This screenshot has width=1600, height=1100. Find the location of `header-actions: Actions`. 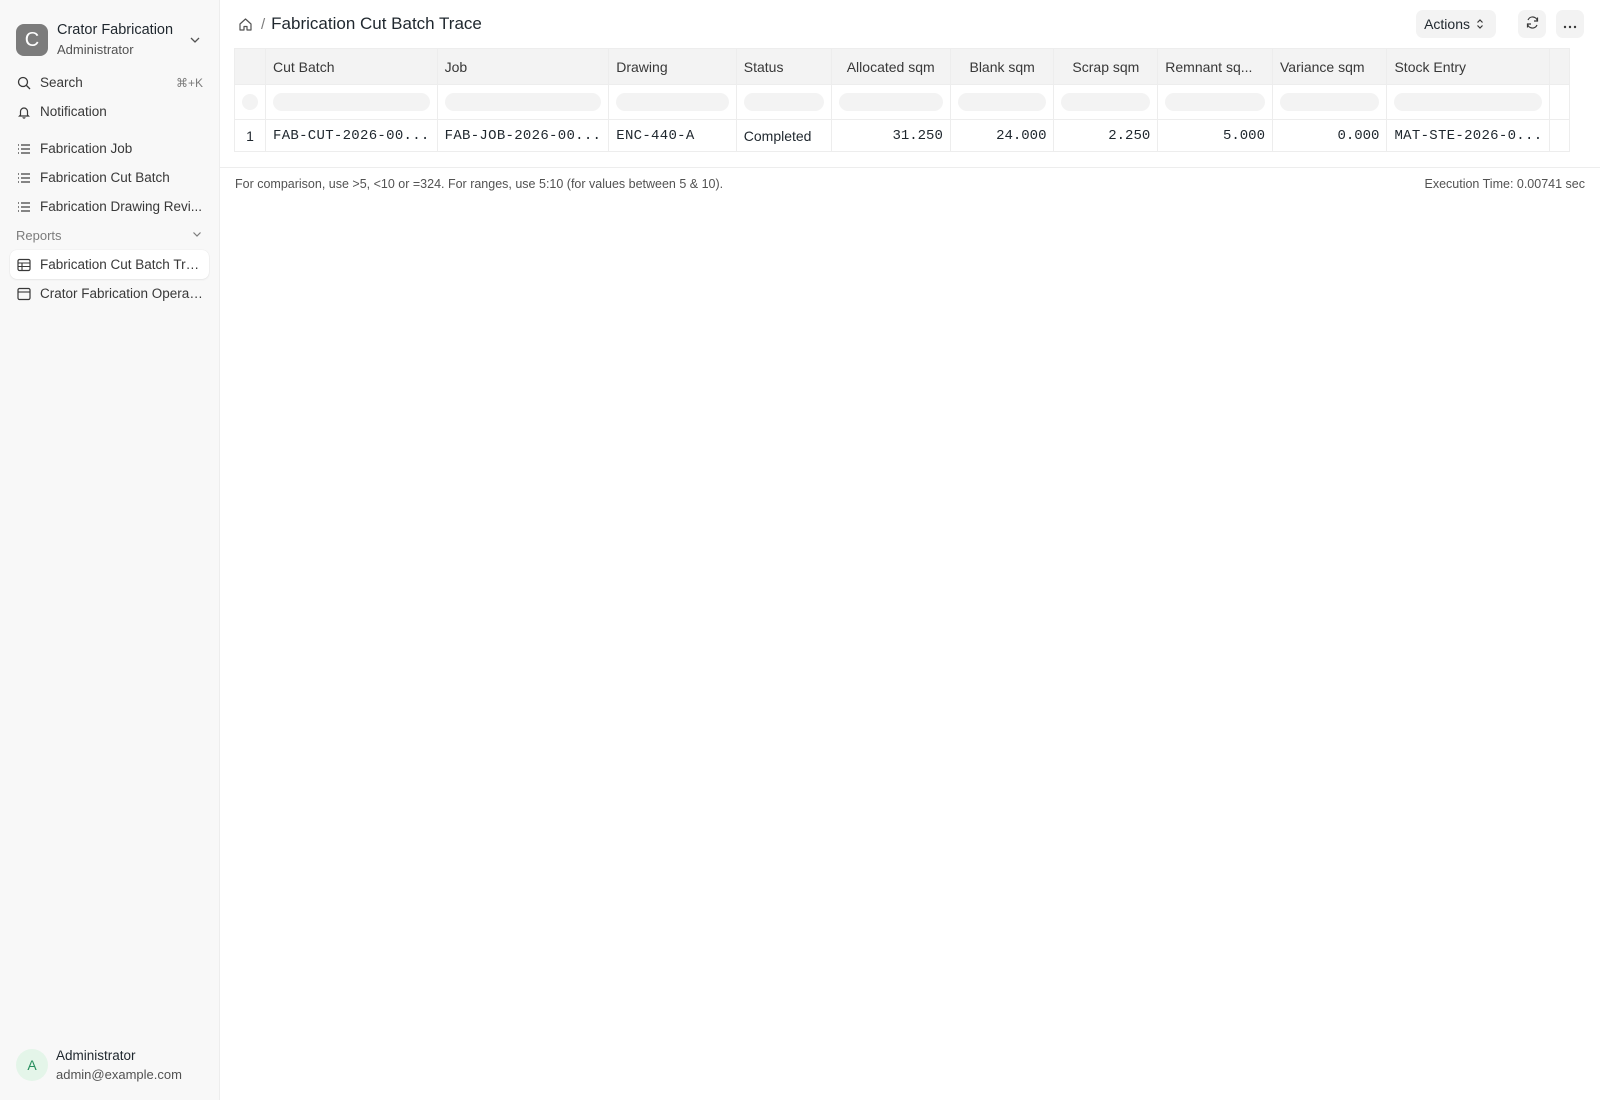

header-actions: Actions is located at coordinates (1500, 24).